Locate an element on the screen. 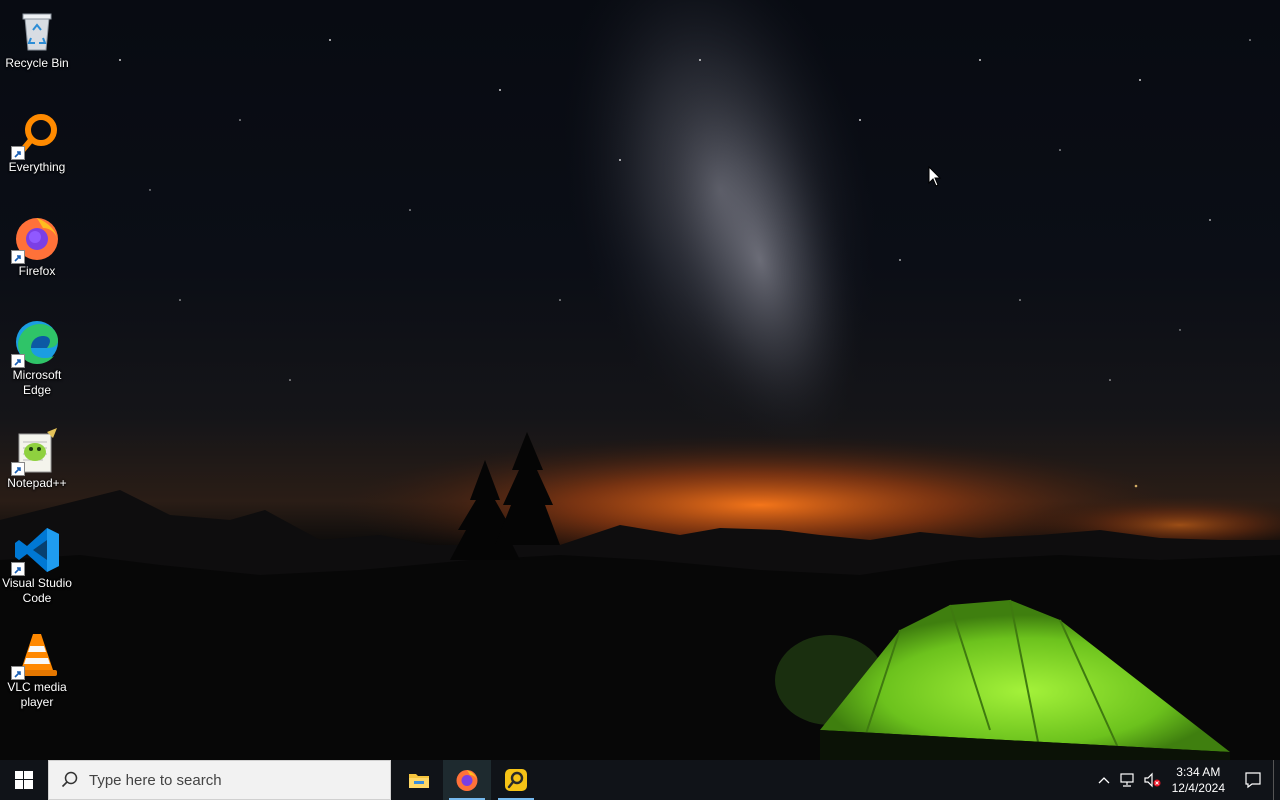  desktop-icon-microsoft-edge: Microsoft Edge is located at coordinates (37, 355).